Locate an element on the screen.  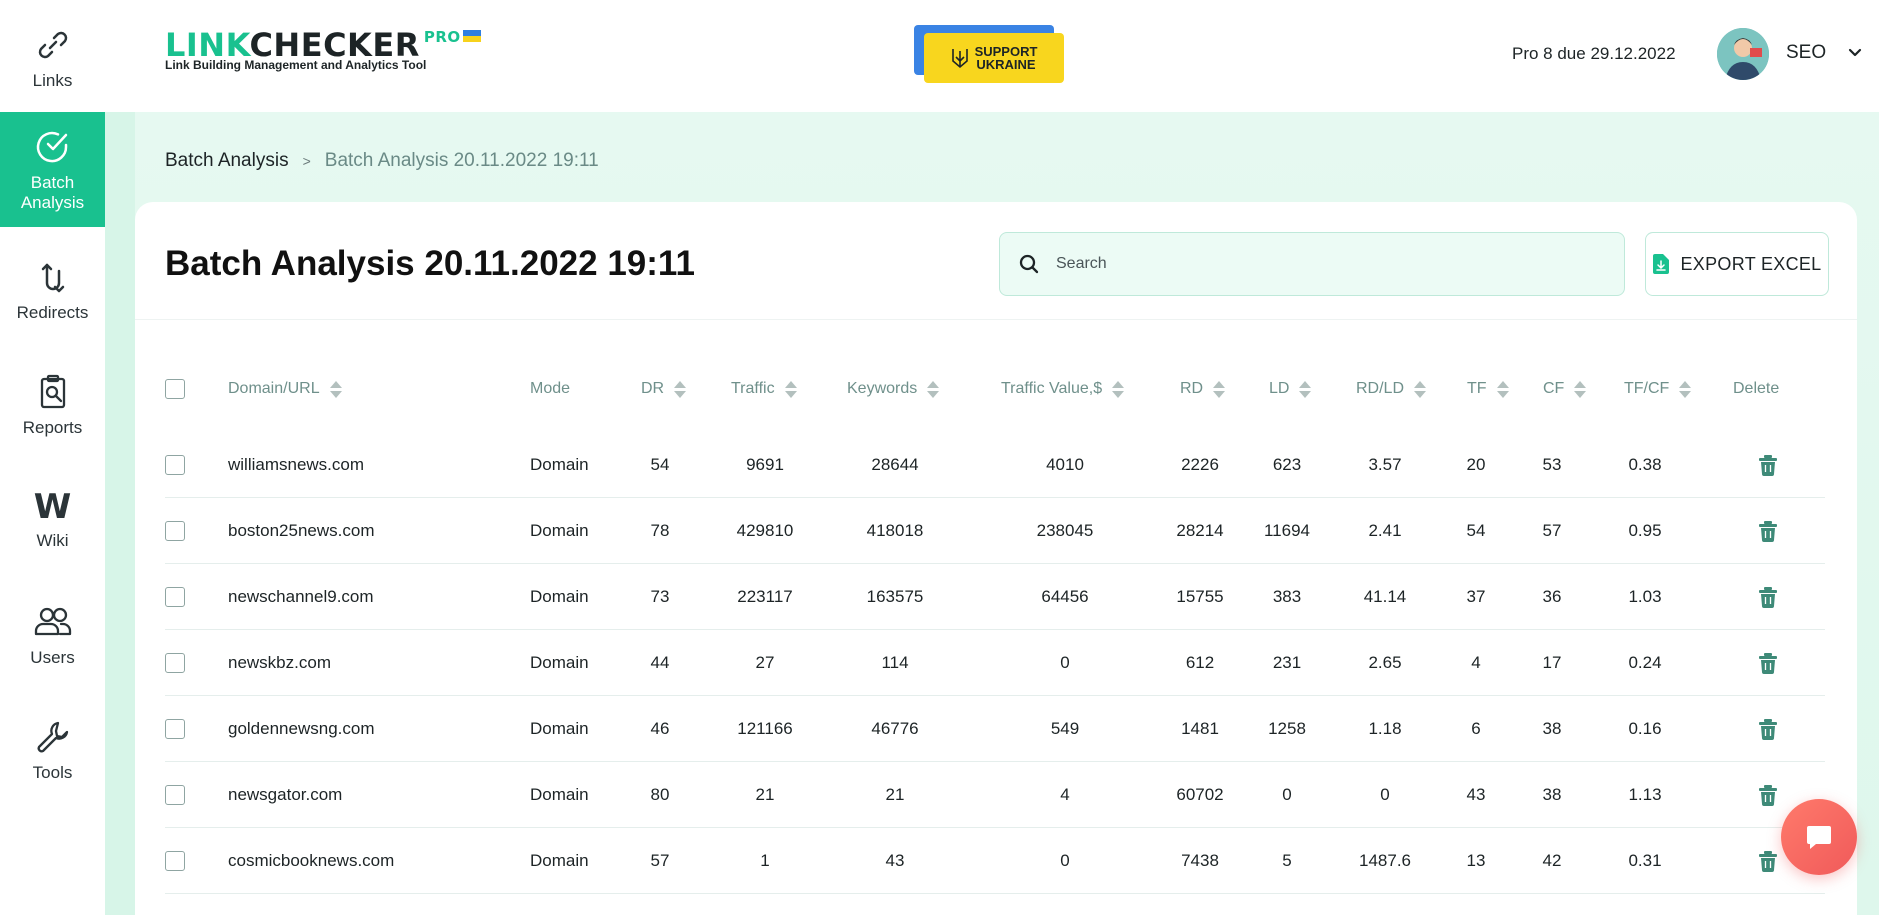
sidebar-item-tools: Tools is located at coordinates (52, 749).